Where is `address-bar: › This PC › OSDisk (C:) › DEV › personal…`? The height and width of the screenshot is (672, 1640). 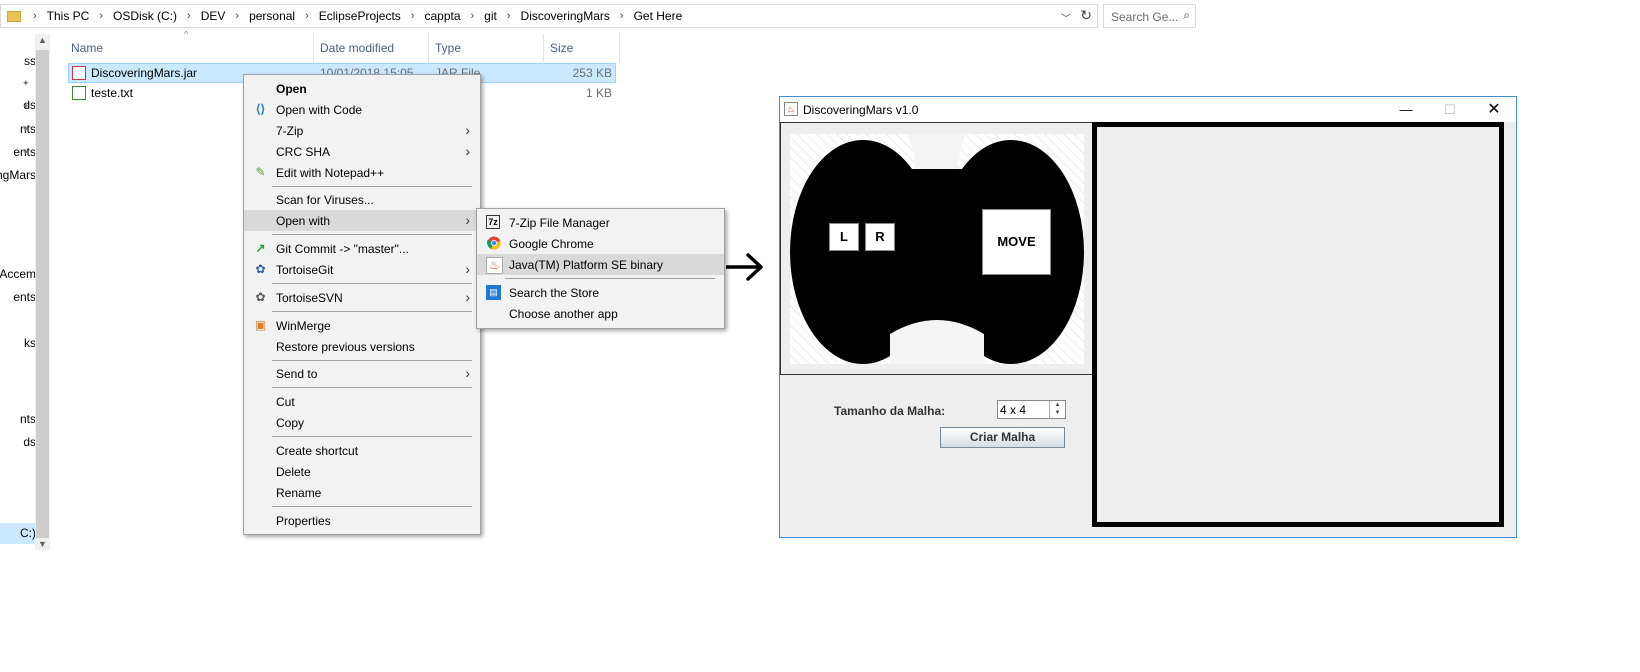
address-bar: › This PC › OSDisk (C:) › DEV › personal… is located at coordinates (549, 16).